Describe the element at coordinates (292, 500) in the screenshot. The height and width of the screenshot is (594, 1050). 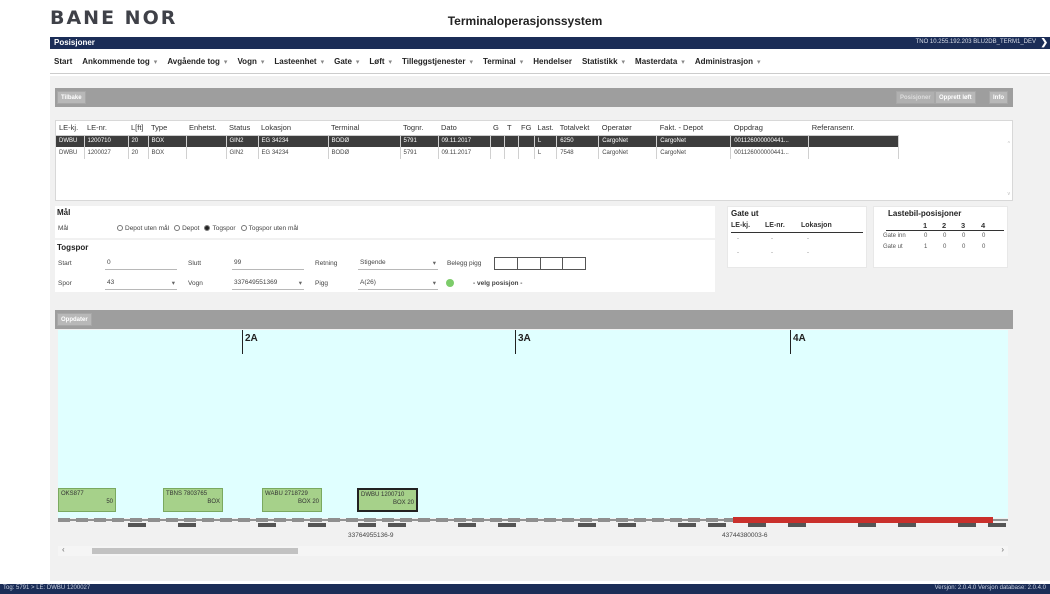
I see `load-unit-wagon: WABU 2718729 BOX 20` at that location.